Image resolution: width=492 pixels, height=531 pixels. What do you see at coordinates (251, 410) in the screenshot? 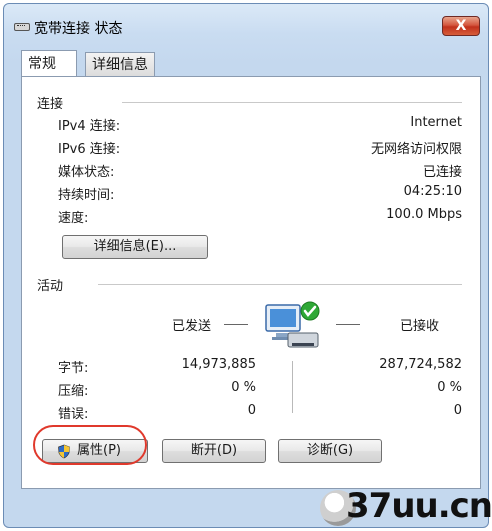
I see `errors-sent-value: 0` at bounding box center [251, 410].